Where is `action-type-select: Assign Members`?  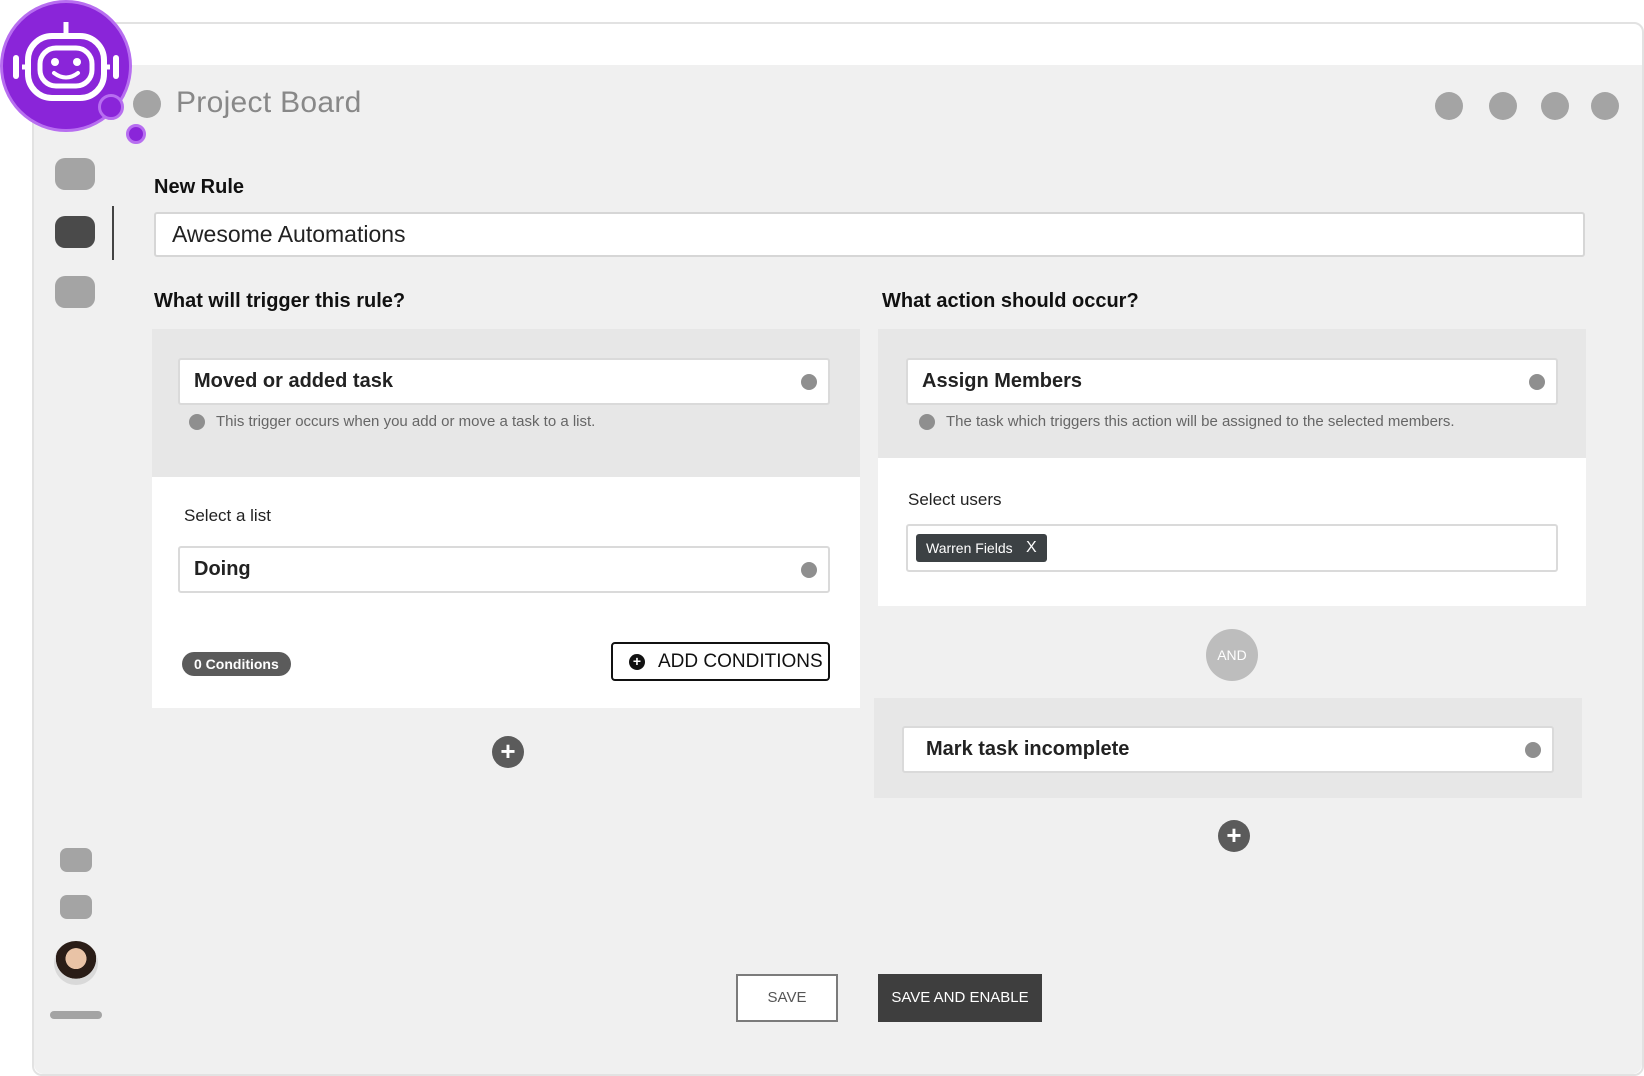 action-type-select: Assign Members is located at coordinates (1232, 381).